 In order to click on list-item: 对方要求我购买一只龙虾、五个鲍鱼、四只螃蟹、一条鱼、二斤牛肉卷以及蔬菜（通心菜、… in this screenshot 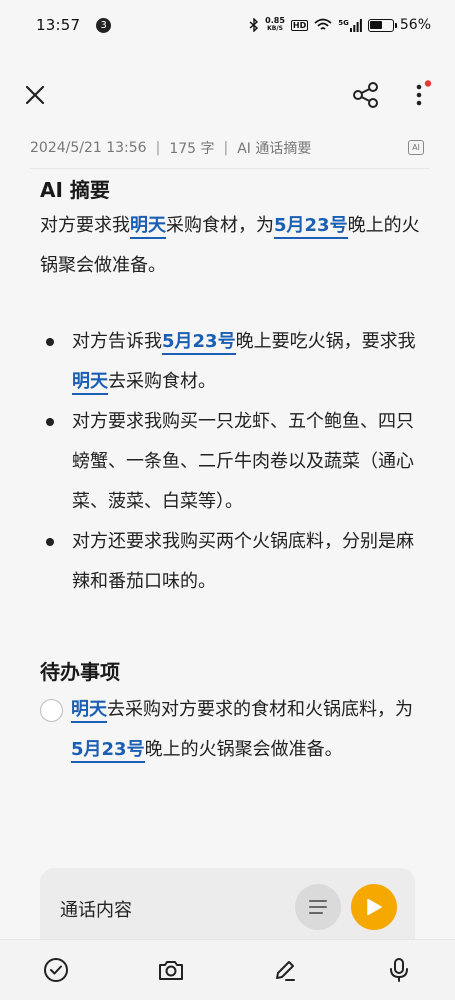, I will do `click(230, 462)`.